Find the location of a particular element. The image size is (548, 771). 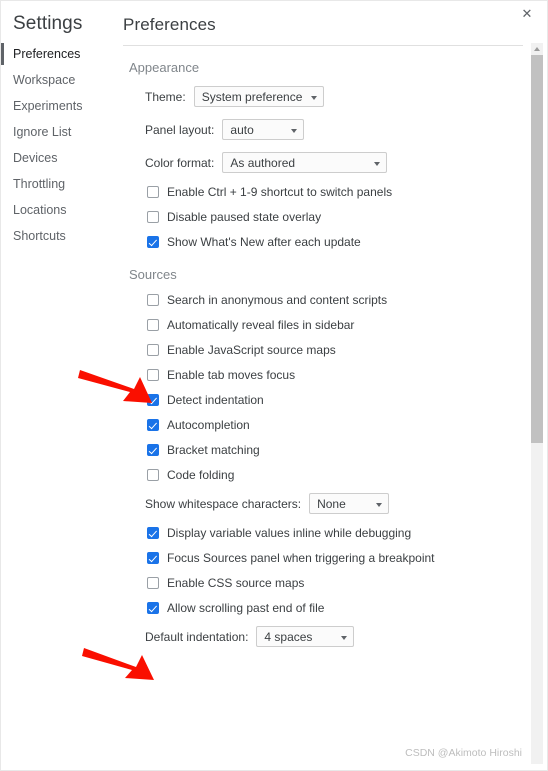

default-indentation-select: 4 spaces is located at coordinates (305, 636).